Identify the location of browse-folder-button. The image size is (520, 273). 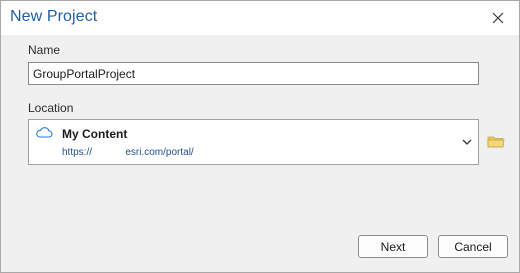
(496, 141).